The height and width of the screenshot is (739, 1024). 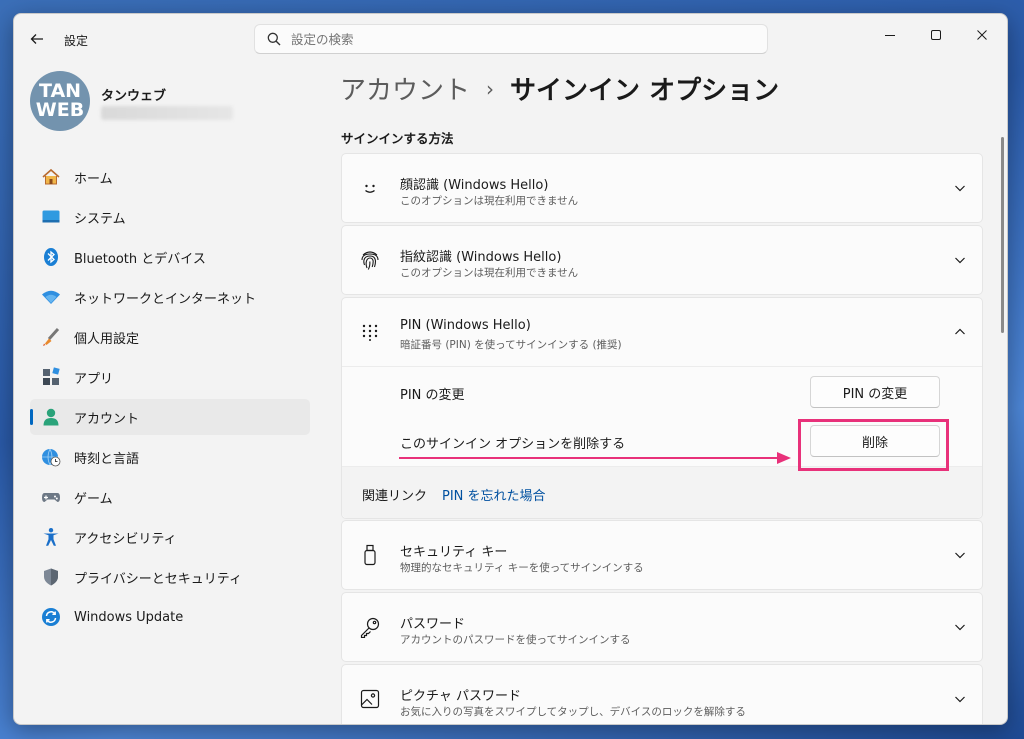 I want to click on card-subtitle: アカウントのパスワードを使ってサインインする, so click(x=515, y=640).